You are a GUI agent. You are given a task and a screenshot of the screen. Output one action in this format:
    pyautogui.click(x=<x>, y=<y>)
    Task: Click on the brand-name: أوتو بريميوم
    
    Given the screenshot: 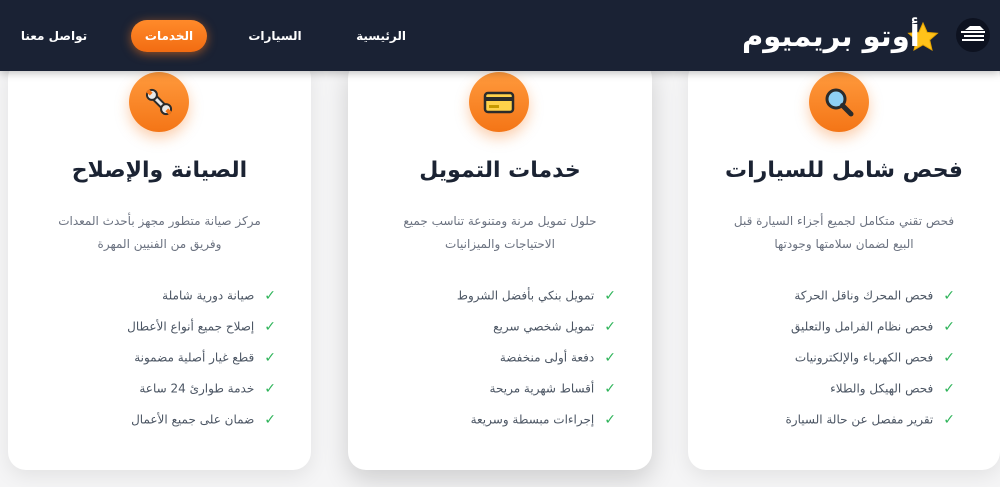 What is the action you would take?
    pyautogui.click(x=831, y=36)
    